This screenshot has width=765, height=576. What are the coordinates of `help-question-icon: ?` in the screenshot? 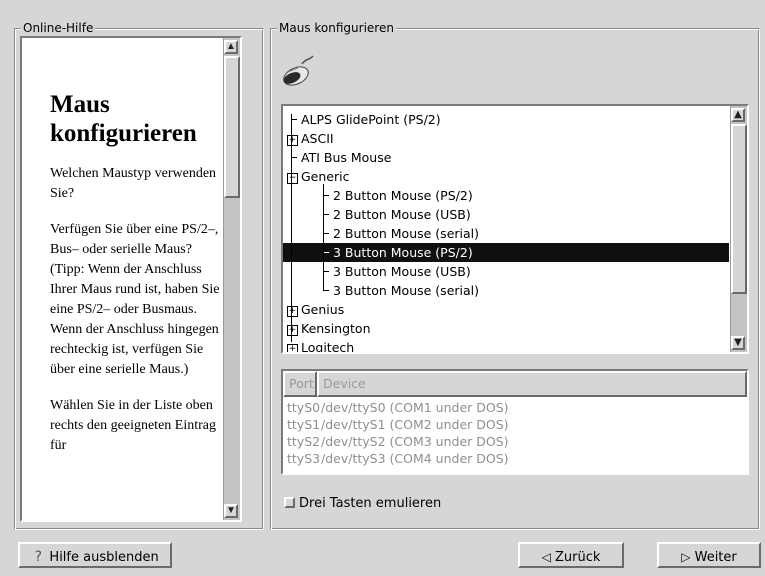 It's located at (38, 557).